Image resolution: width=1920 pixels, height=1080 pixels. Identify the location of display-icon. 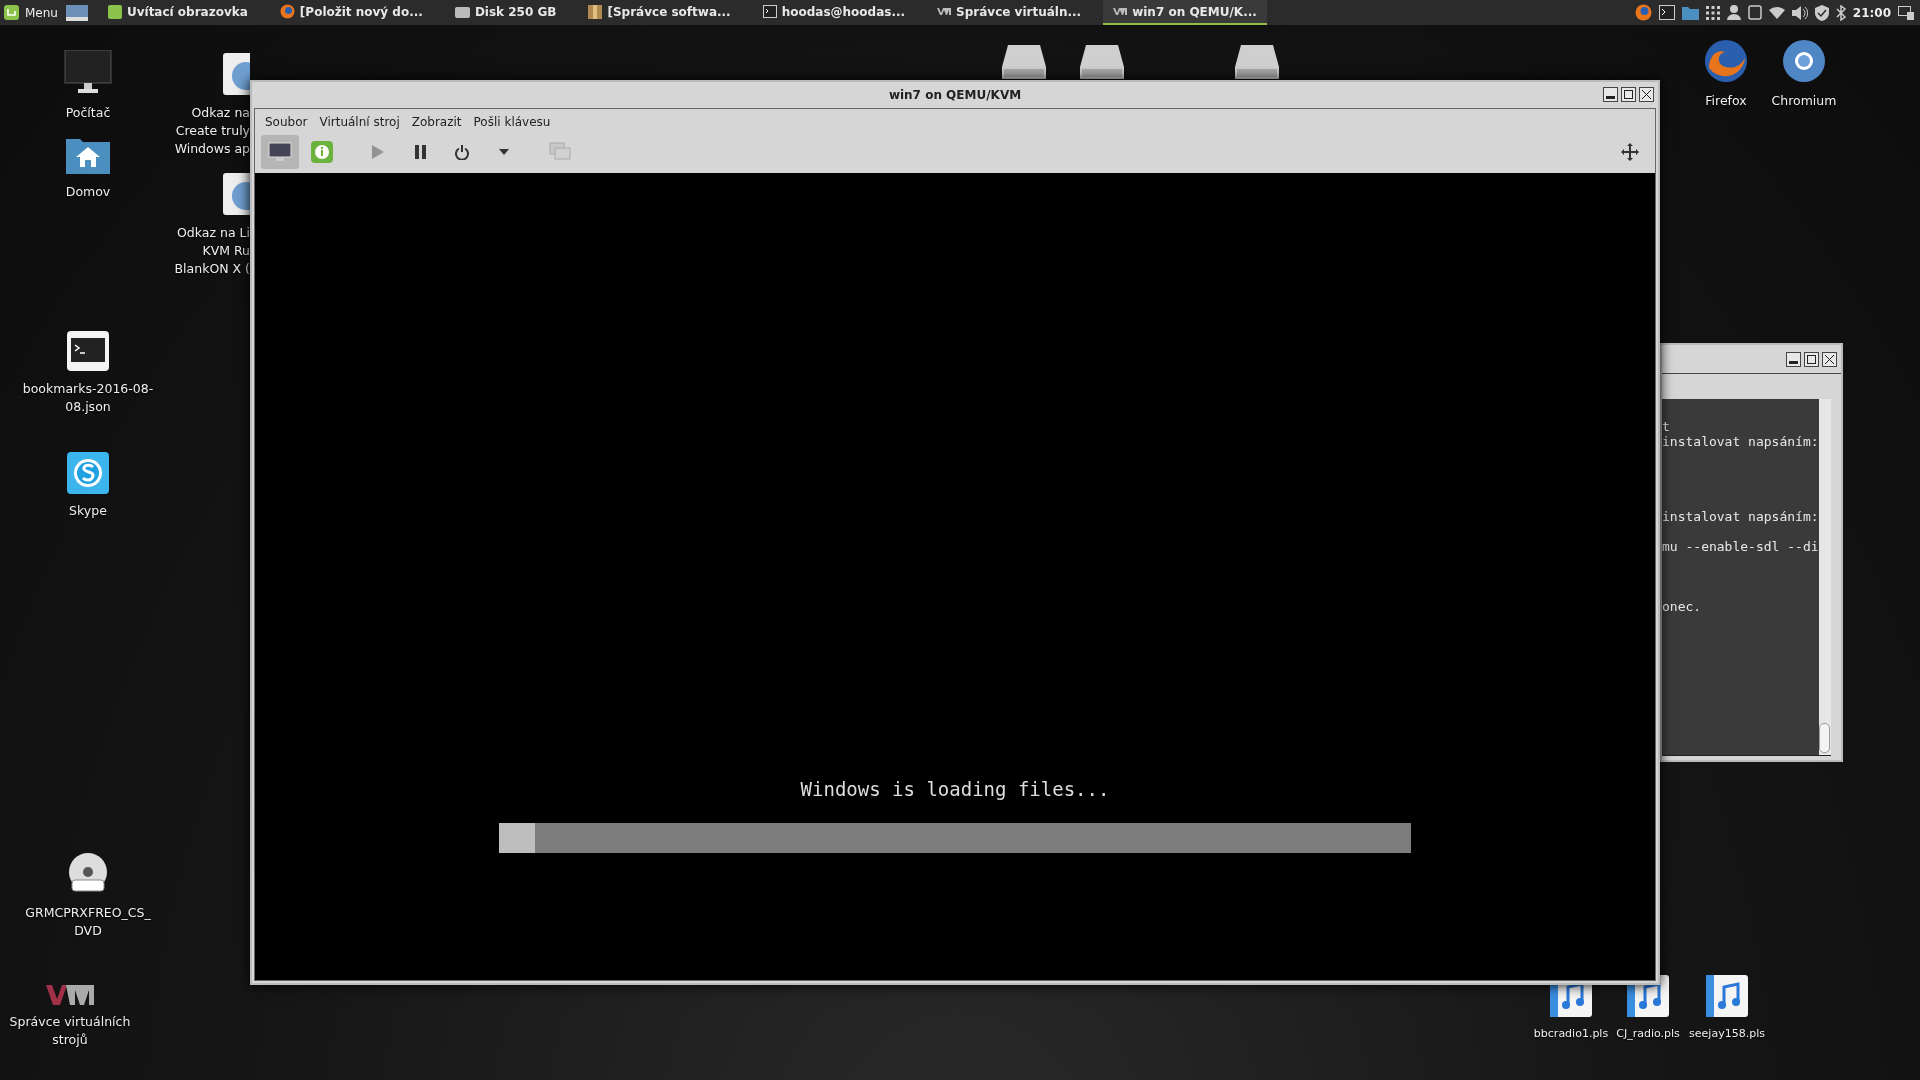
(1906, 12).